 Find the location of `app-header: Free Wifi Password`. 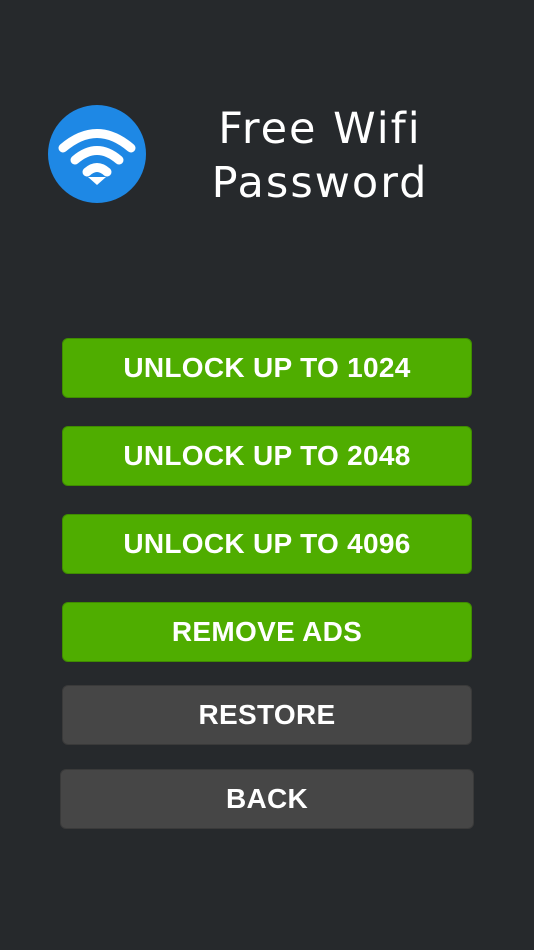

app-header: Free Wifi Password is located at coordinates (268, 157).